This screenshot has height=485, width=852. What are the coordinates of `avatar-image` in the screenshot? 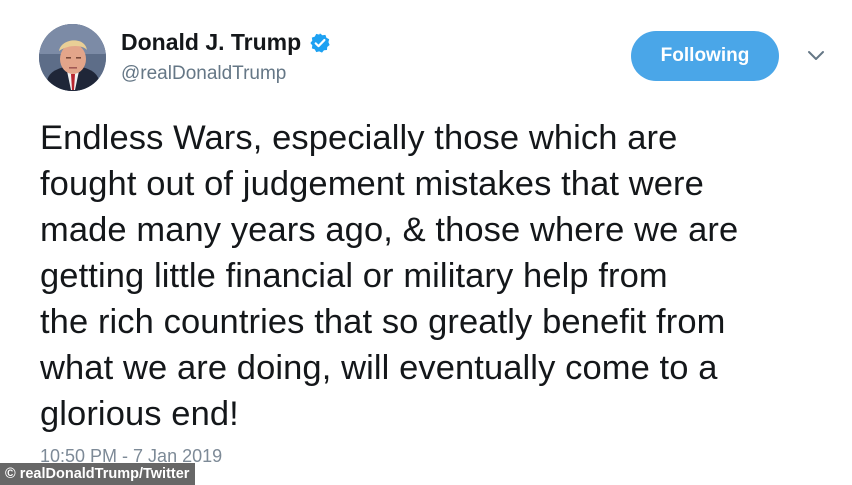 It's located at (72, 57).